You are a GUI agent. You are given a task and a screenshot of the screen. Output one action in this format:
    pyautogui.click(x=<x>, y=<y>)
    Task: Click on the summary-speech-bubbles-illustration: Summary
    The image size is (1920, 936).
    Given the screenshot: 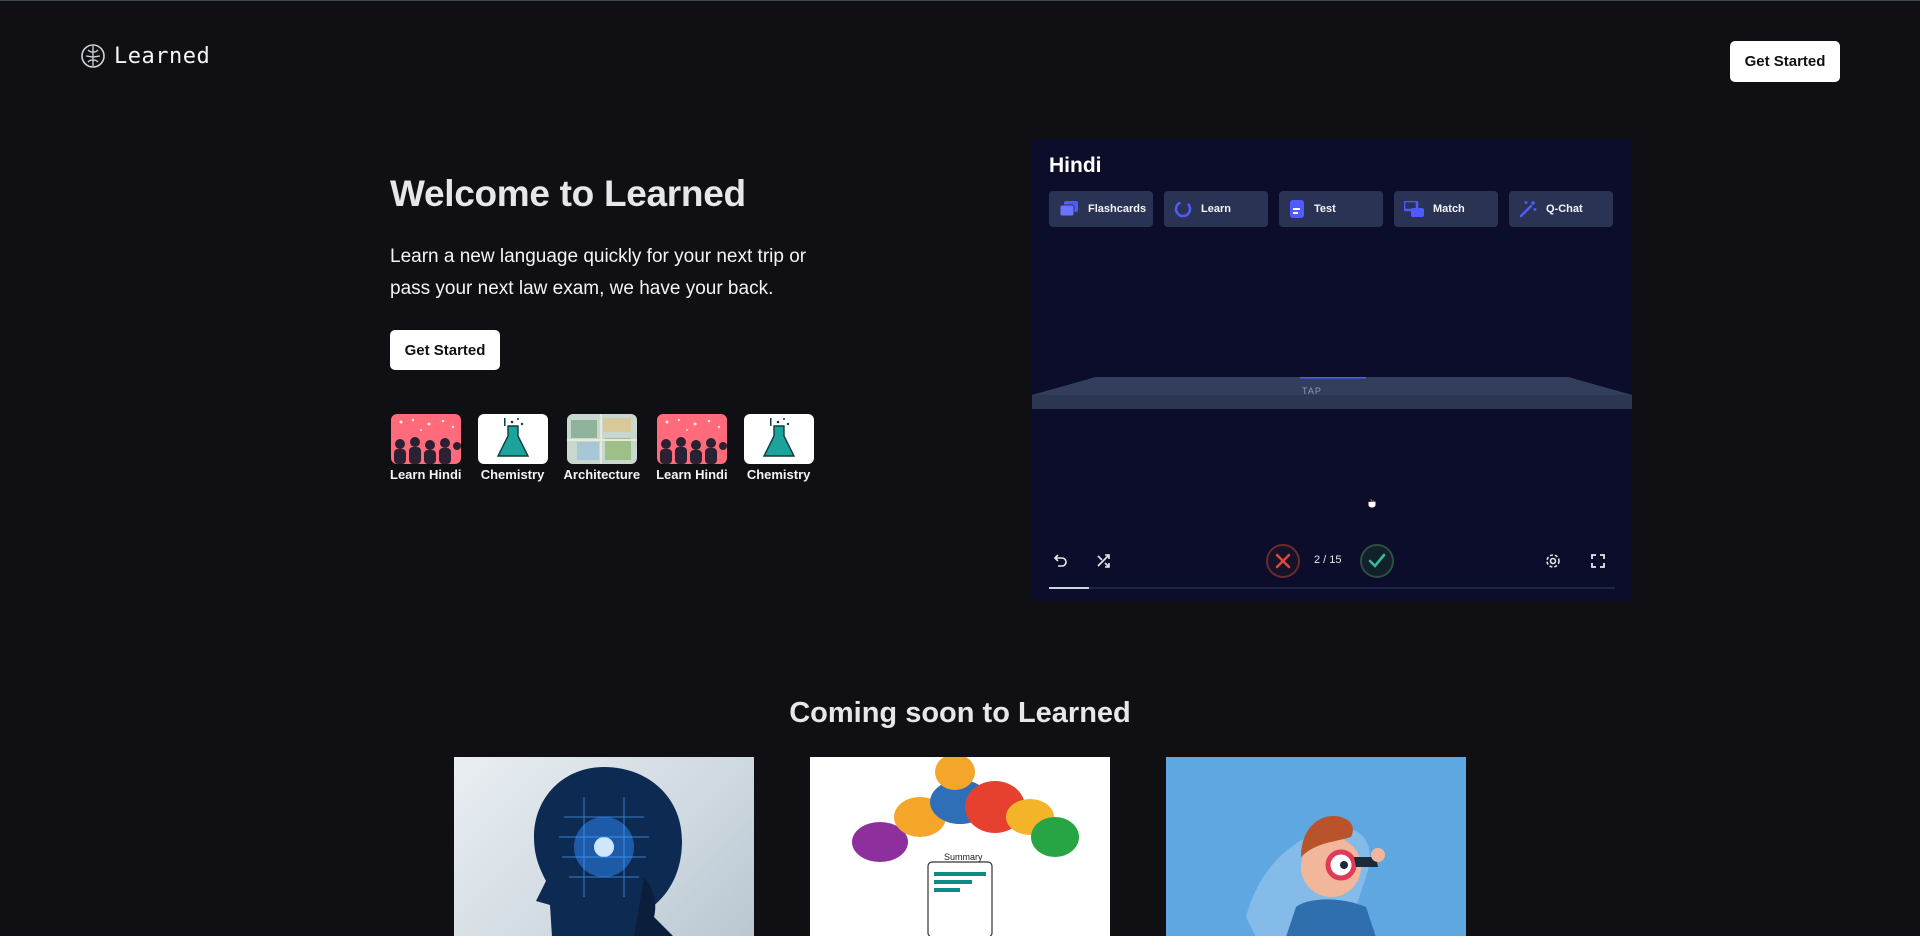 What is the action you would take?
    pyautogui.click(x=960, y=846)
    